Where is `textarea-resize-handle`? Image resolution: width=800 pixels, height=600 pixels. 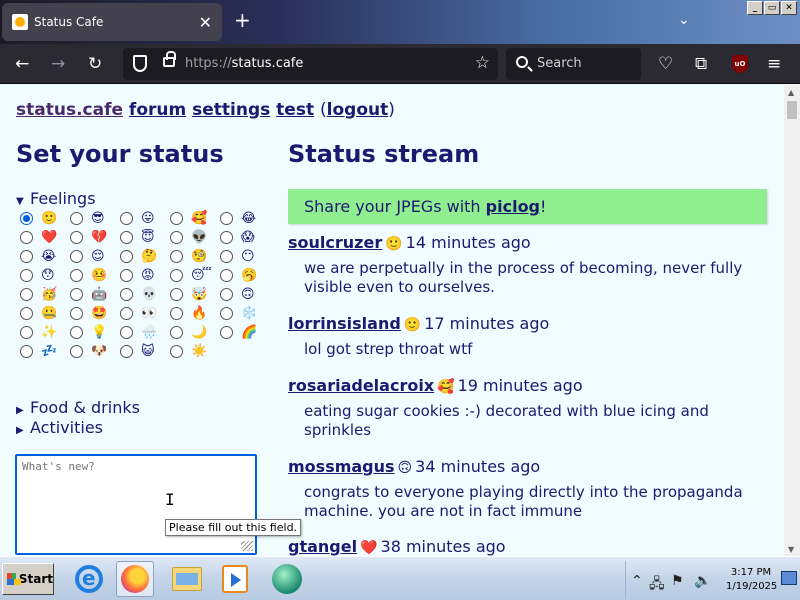 textarea-resize-handle is located at coordinates (247, 546).